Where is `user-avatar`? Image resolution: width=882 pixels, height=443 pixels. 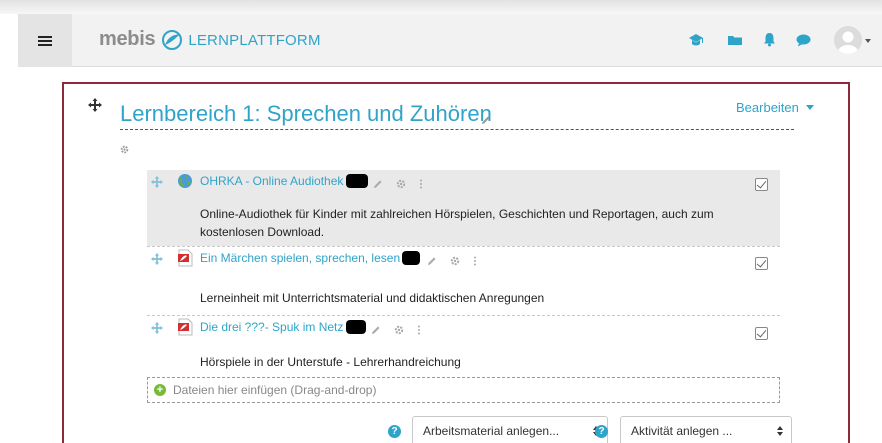
user-avatar is located at coordinates (848, 40).